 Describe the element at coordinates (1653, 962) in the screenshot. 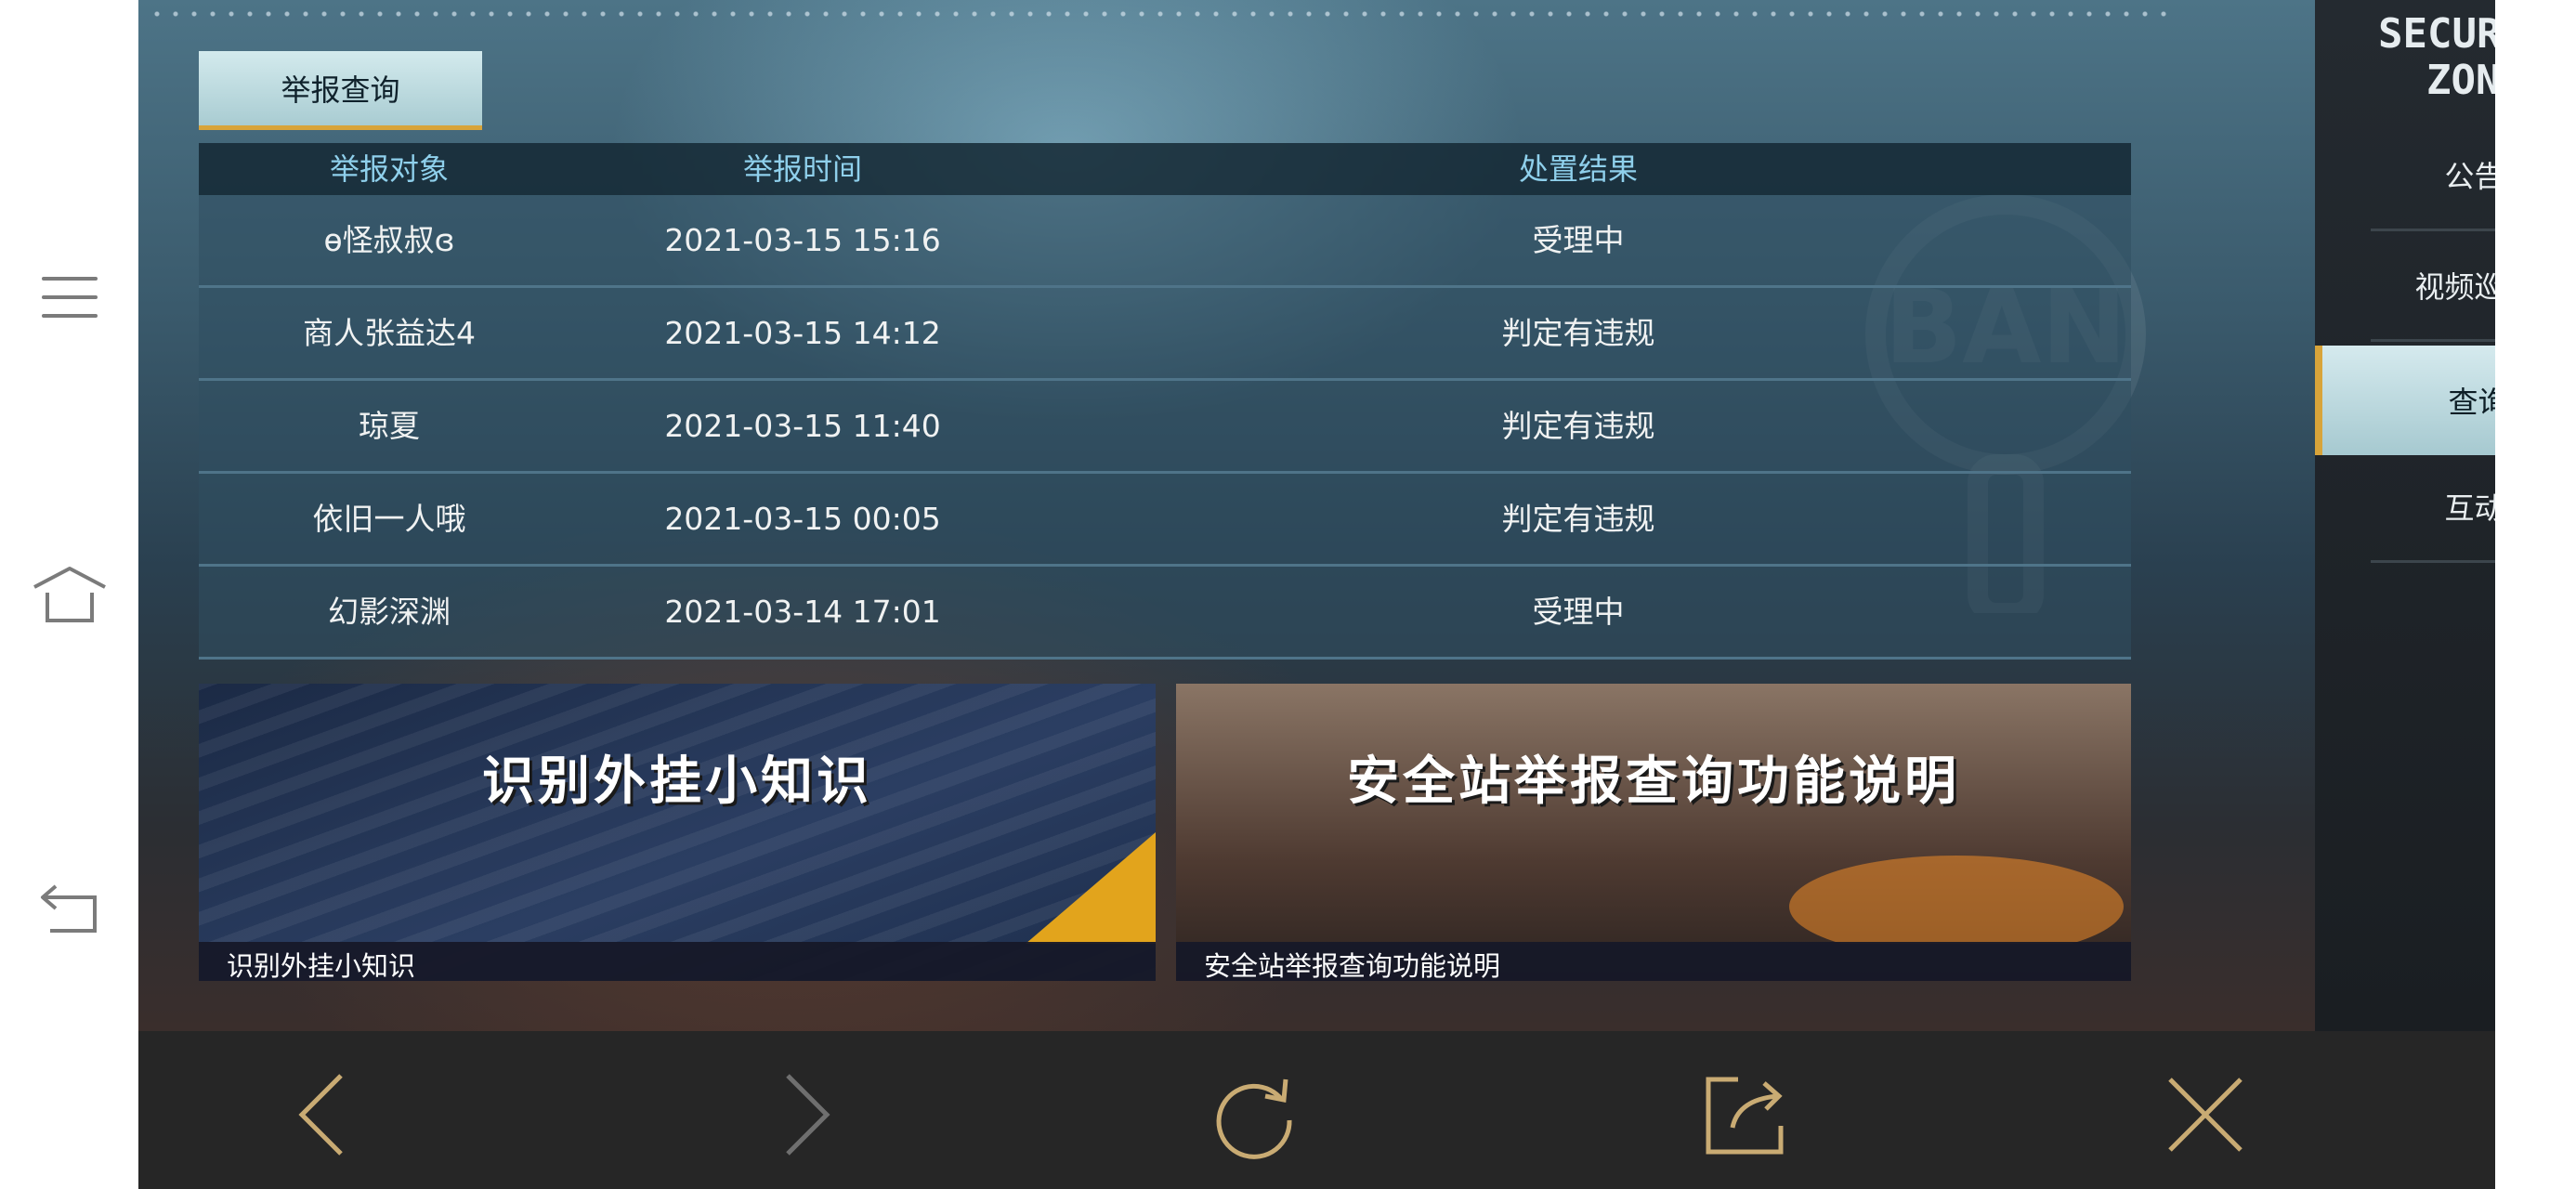

I see `banner-caption: 安全站举报查询功能说明` at that location.